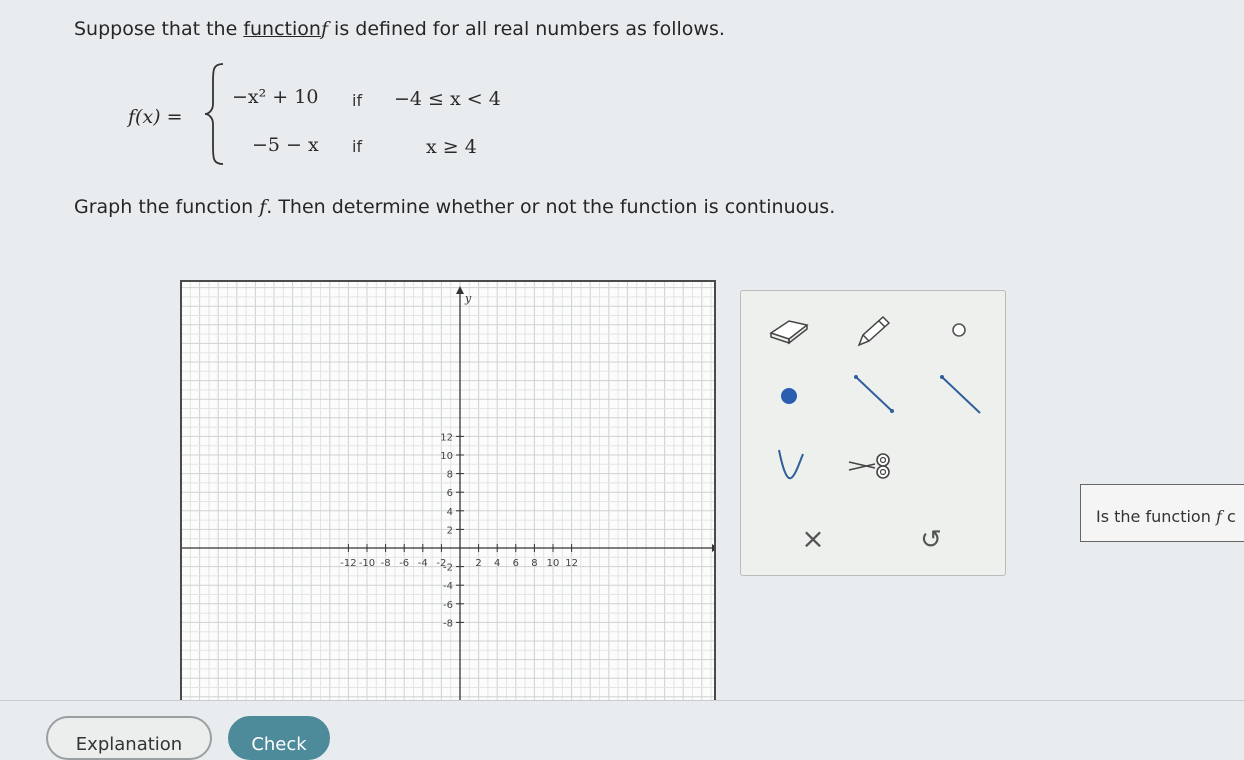 This screenshot has height=760, width=1244. What do you see at coordinates (478, 563) in the screenshot?
I see `x-tick-label: 2` at bounding box center [478, 563].